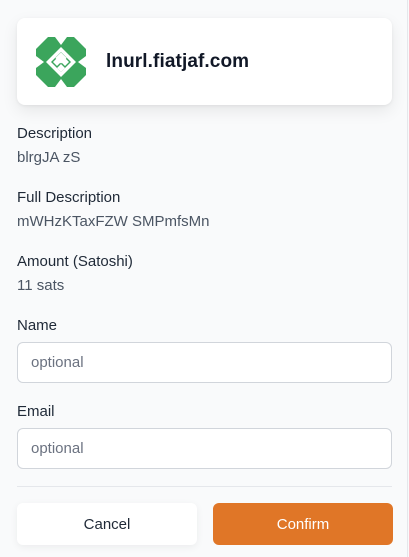 Image resolution: width=409 pixels, height=557 pixels. What do you see at coordinates (61, 61) in the screenshot?
I see `identicon-logo-icon` at bounding box center [61, 61].